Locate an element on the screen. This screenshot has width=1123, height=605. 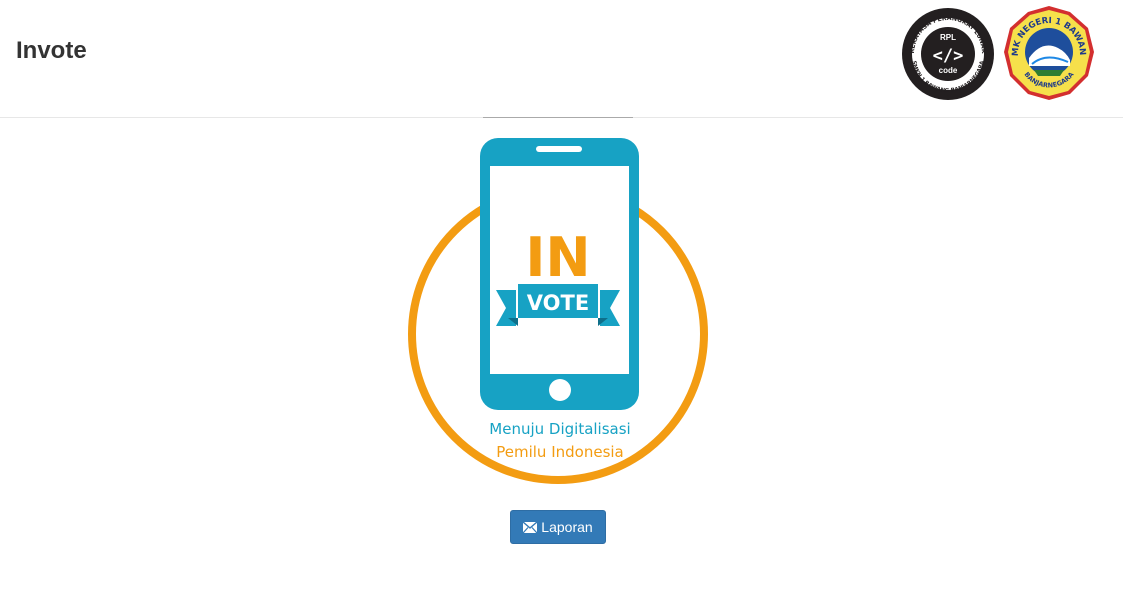
svg-text: code is located at coordinates (948, 70).